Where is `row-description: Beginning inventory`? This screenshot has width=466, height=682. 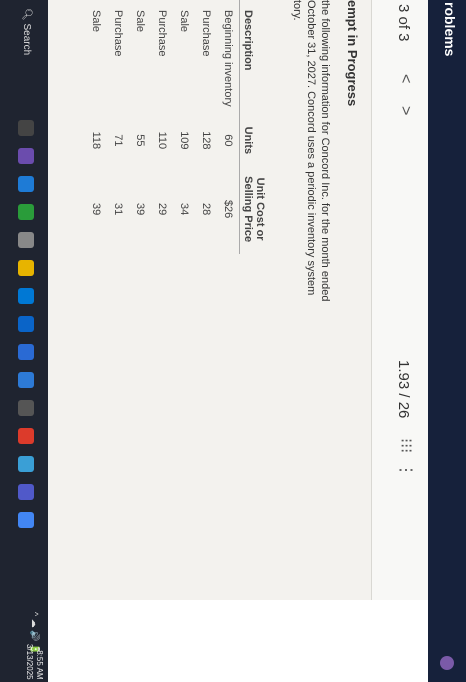
row-description: Beginning inventory is located at coordinates (228, 58).